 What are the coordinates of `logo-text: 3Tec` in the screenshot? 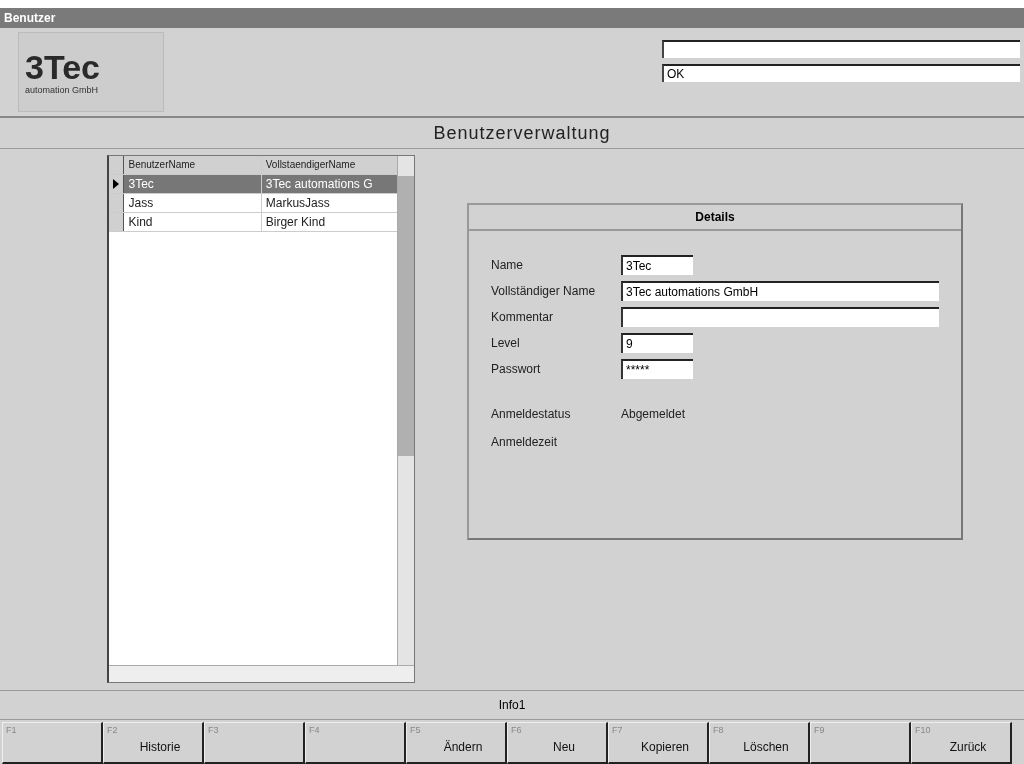 It's located at (63, 67).